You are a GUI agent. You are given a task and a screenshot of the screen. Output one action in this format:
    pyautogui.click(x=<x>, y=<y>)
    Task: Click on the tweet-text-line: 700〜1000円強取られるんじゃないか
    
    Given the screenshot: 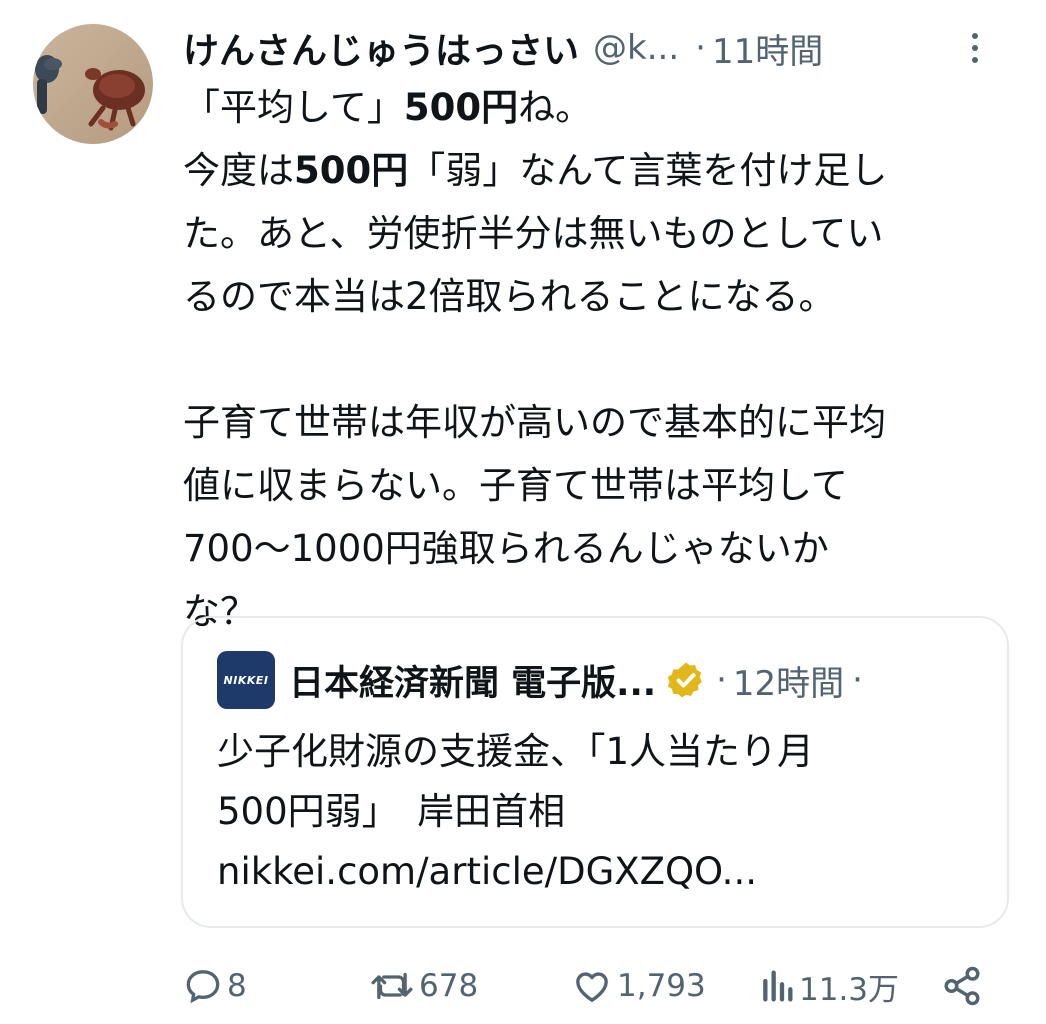 What is the action you would take?
    pyautogui.click(x=603, y=548)
    